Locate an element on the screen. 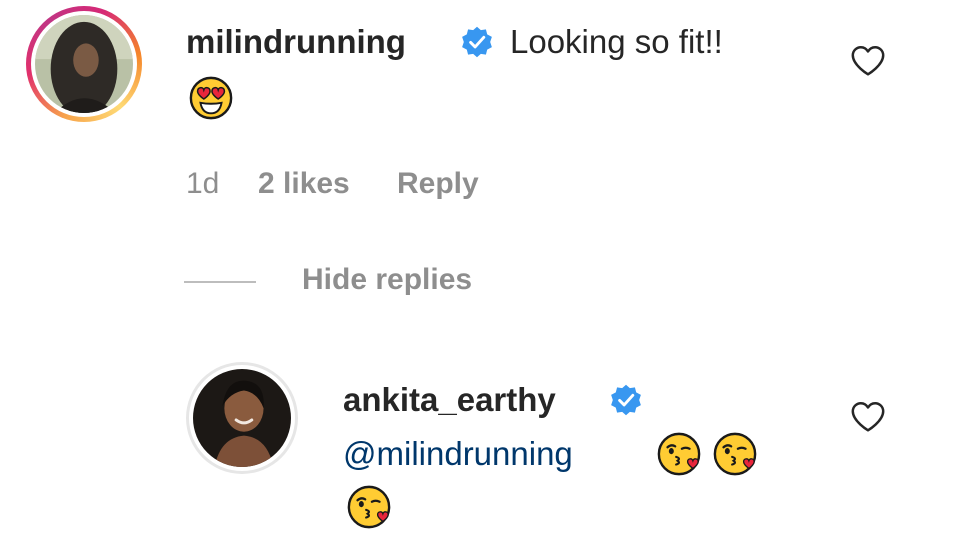  comment-likes-count: 2 likes is located at coordinates (304, 184).